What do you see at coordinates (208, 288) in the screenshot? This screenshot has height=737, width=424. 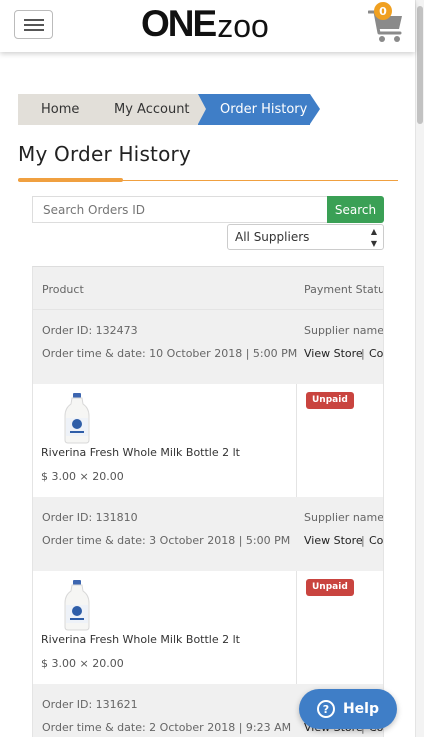 I see `table-header: Product Payment Status` at bounding box center [208, 288].